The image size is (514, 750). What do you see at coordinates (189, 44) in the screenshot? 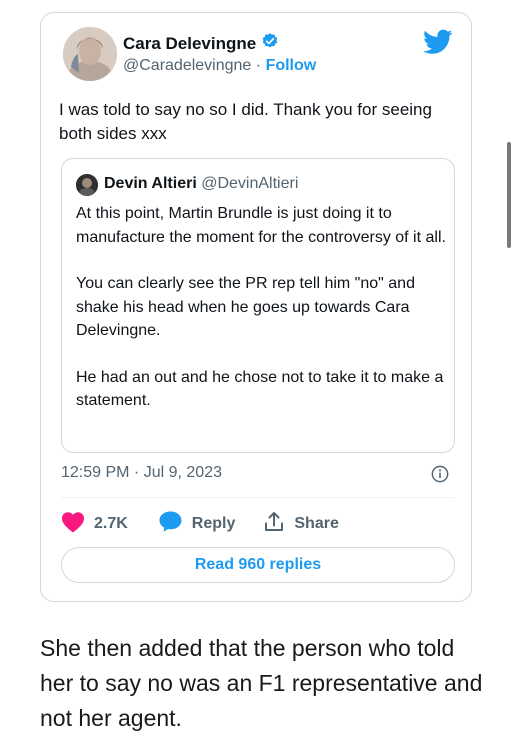
I see `author-name: Cara Delevingne` at bounding box center [189, 44].